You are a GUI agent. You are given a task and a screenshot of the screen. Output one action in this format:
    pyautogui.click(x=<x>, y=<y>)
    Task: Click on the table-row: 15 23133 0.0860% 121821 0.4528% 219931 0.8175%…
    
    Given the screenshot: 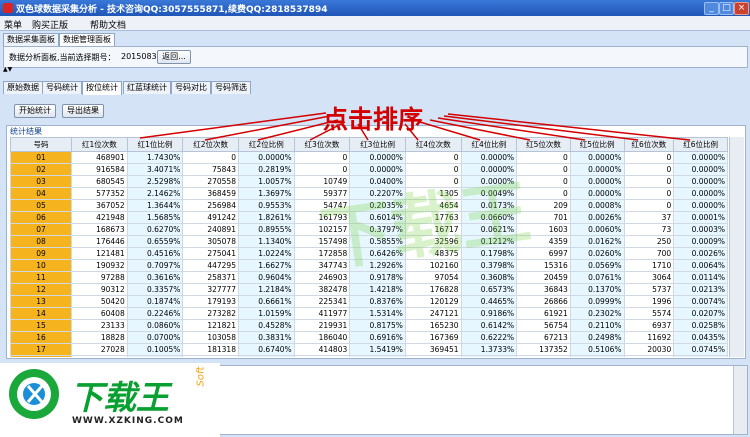 What is the action you would take?
    pyautogui.click(x=369, y=325)
    